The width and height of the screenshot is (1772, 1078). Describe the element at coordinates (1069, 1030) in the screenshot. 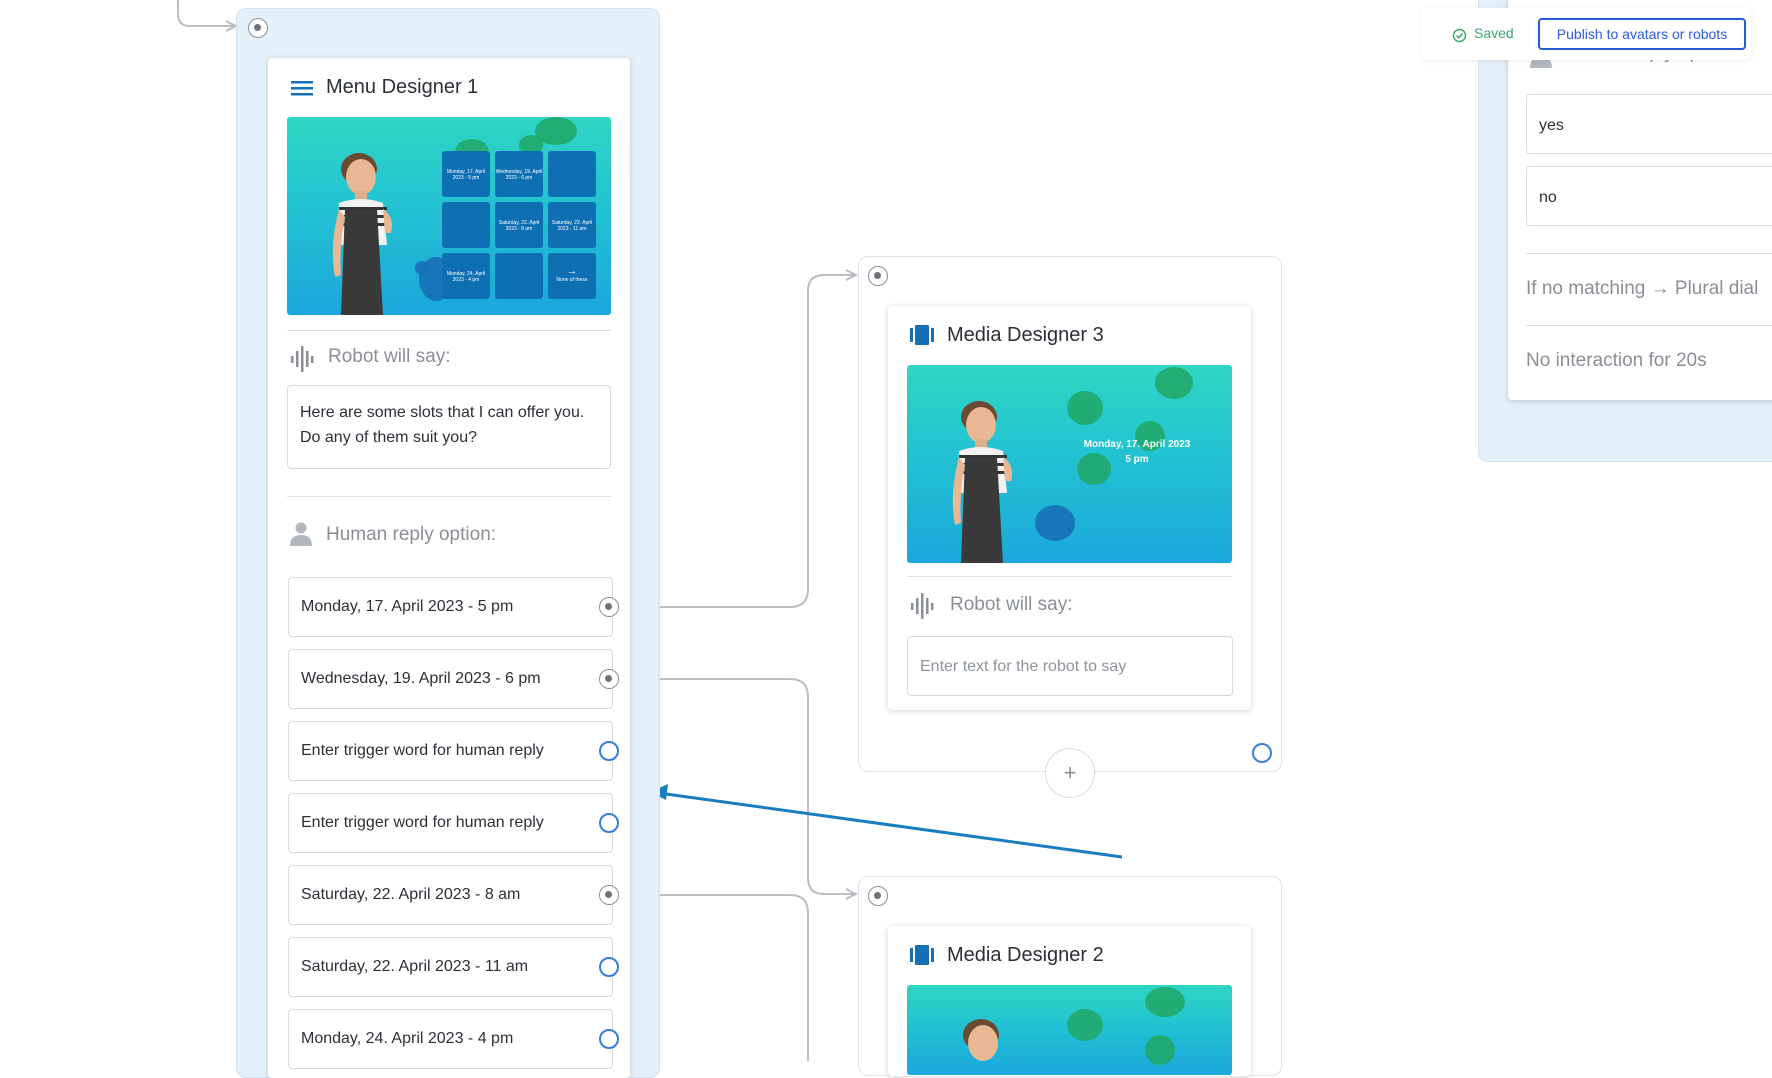

I see `media-2-preview-image` at that location.